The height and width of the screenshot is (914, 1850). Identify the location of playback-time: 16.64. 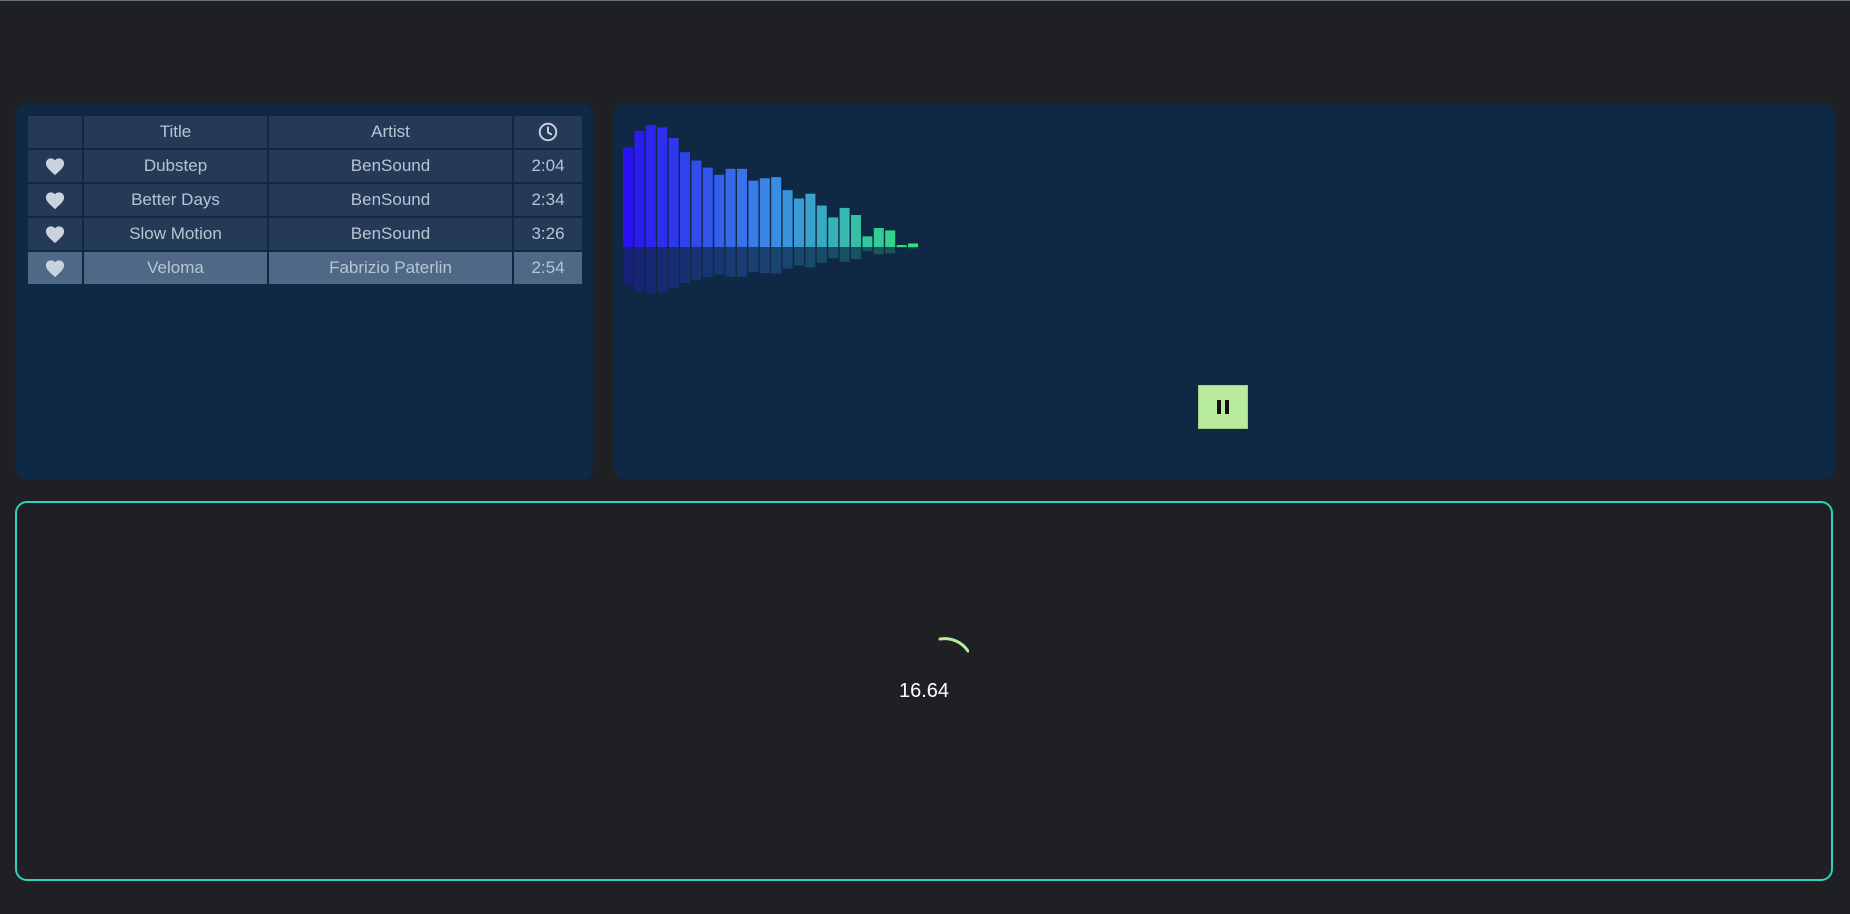
(924, 691).